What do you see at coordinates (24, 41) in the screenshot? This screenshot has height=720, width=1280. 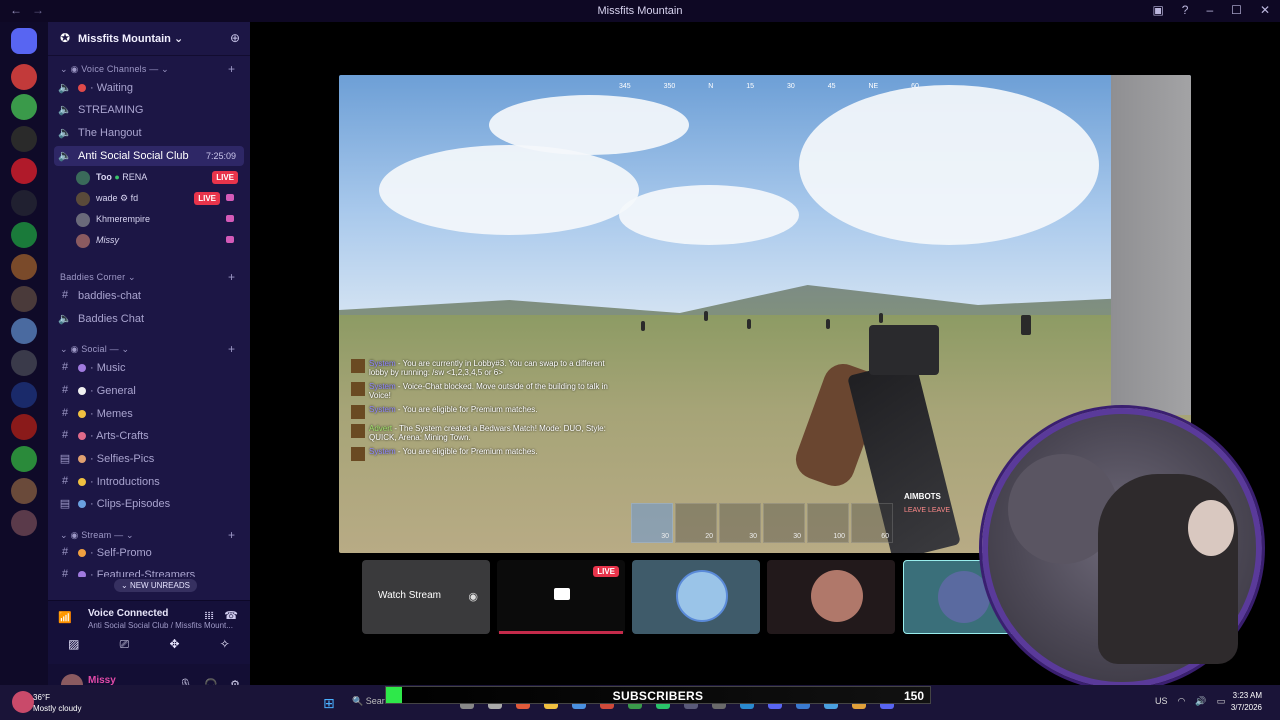 I see `discord-home-icon` at bounding box center [24, 41].